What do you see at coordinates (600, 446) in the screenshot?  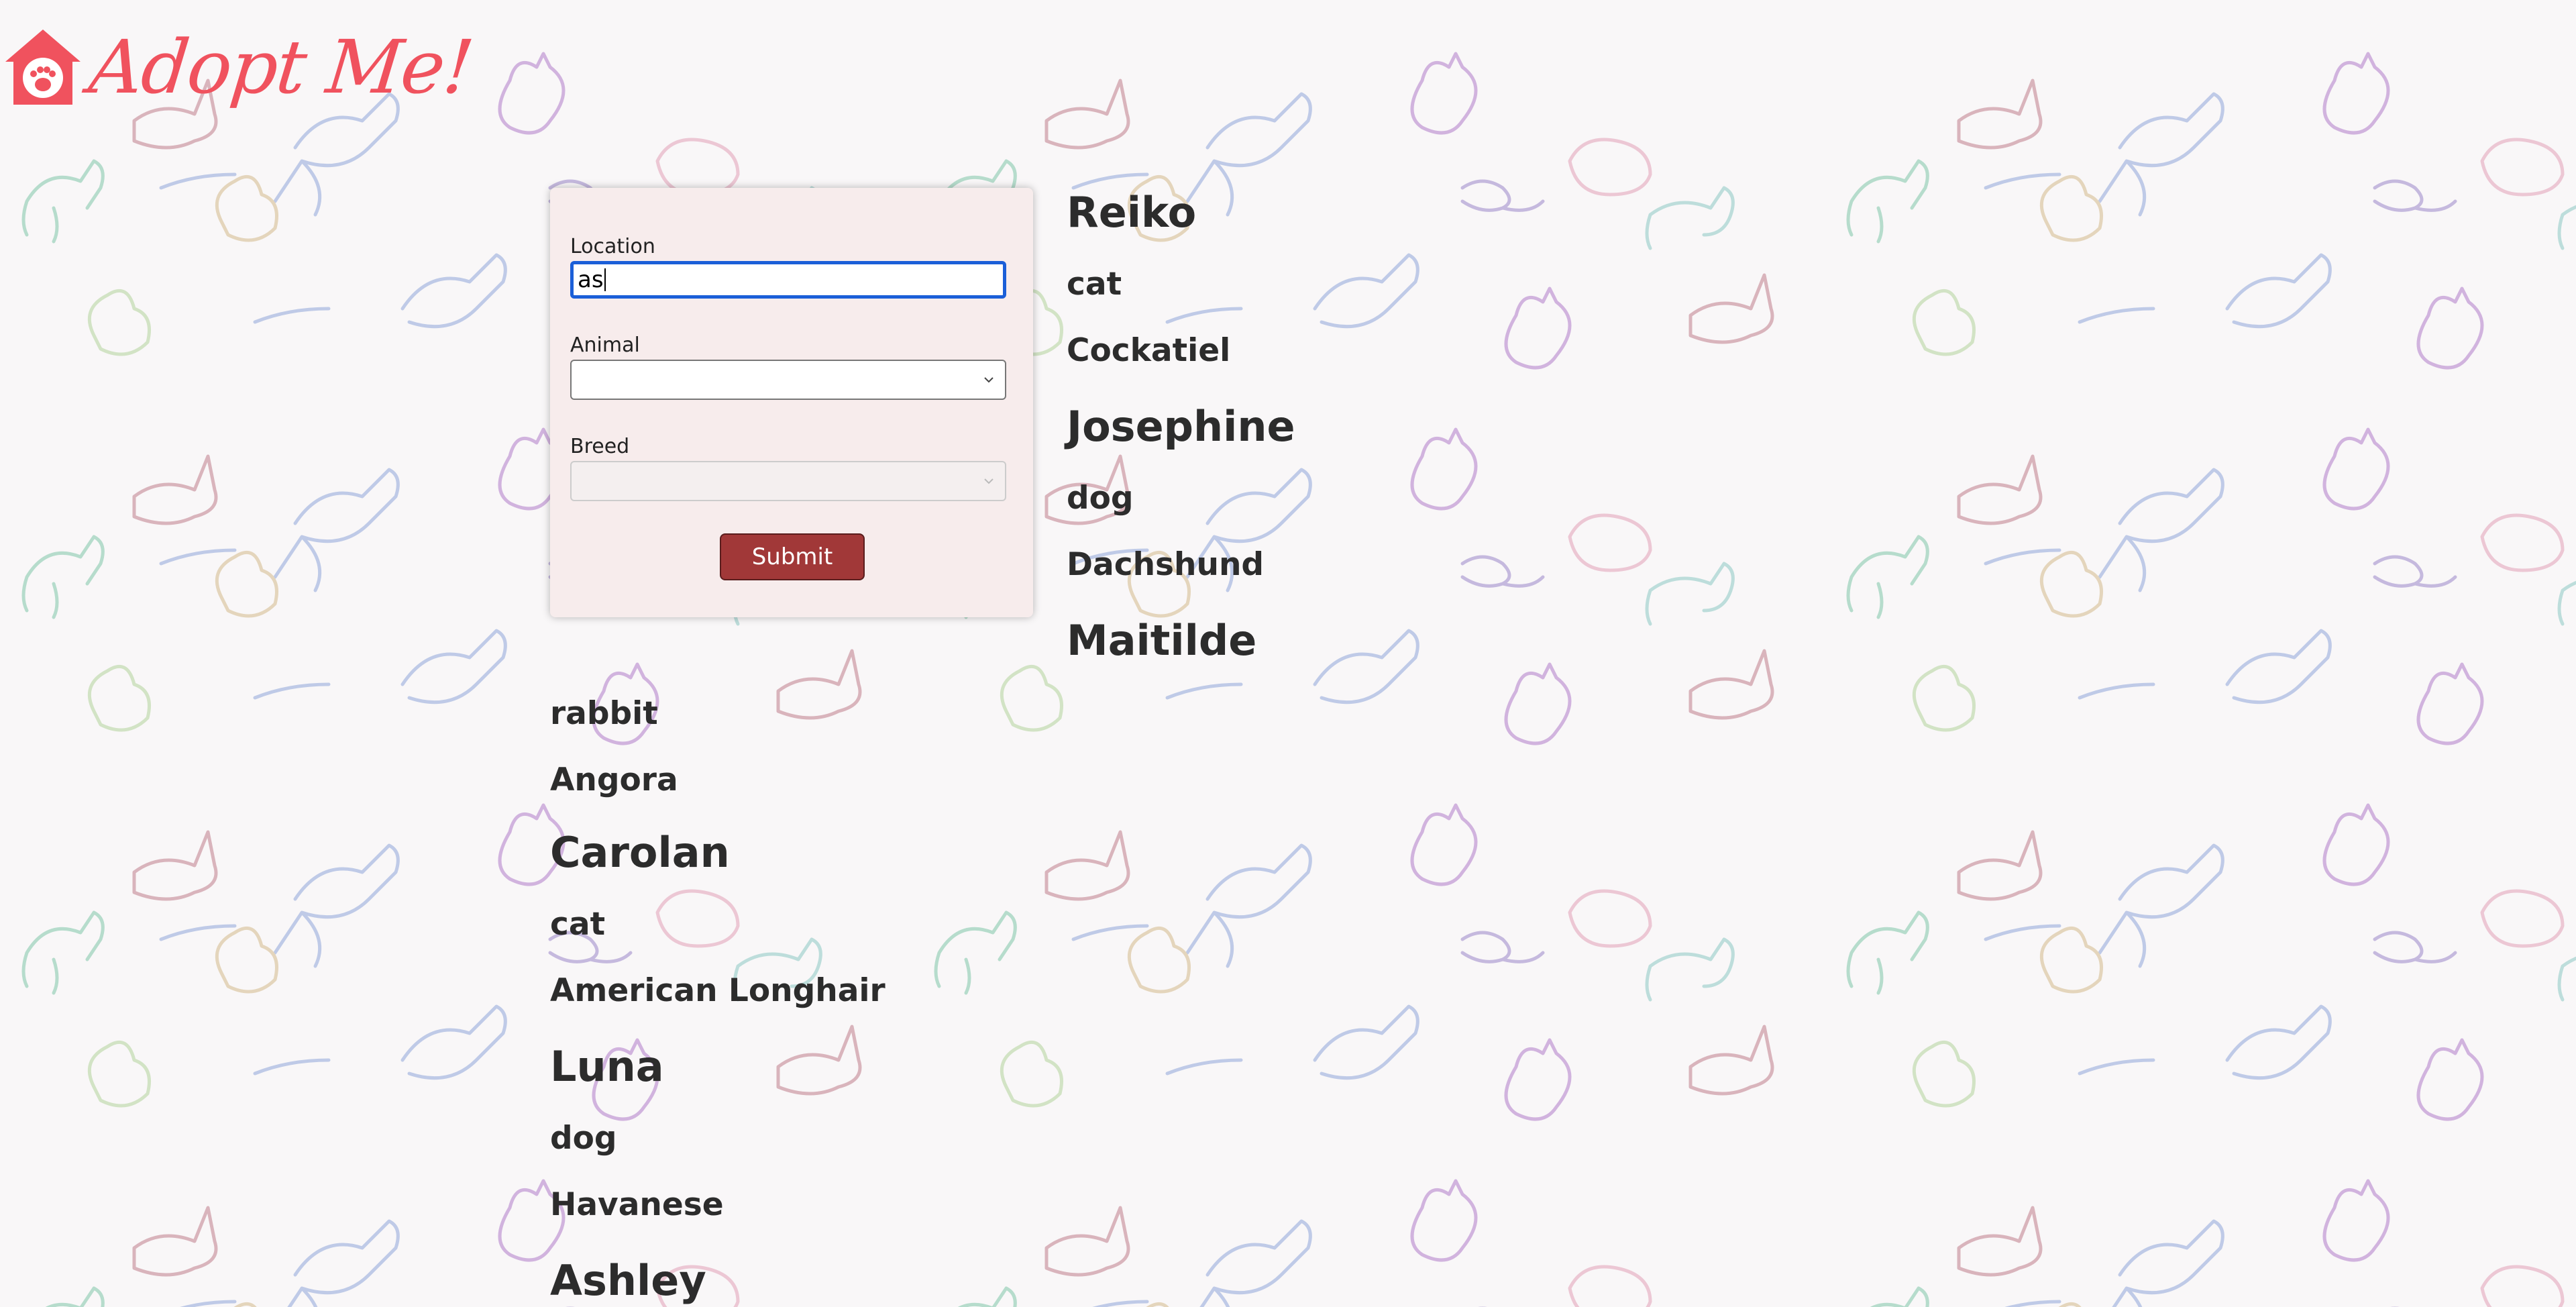 I see `breed-label: Breed` at bounding box center [600, 446].